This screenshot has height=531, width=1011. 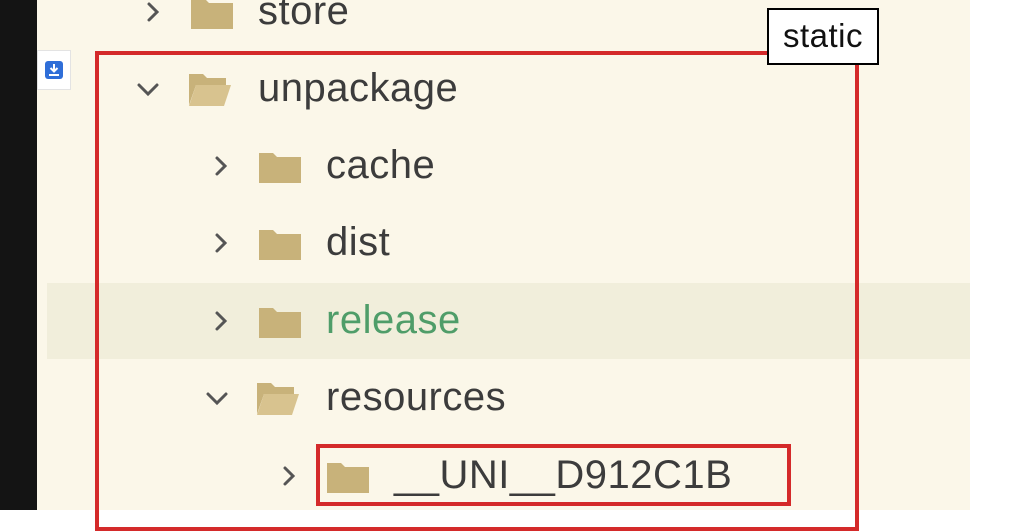 What do you see at coordinates (990, 255) in the screenshot?
I see `right-blank-area` at bounding box center [990, 255].